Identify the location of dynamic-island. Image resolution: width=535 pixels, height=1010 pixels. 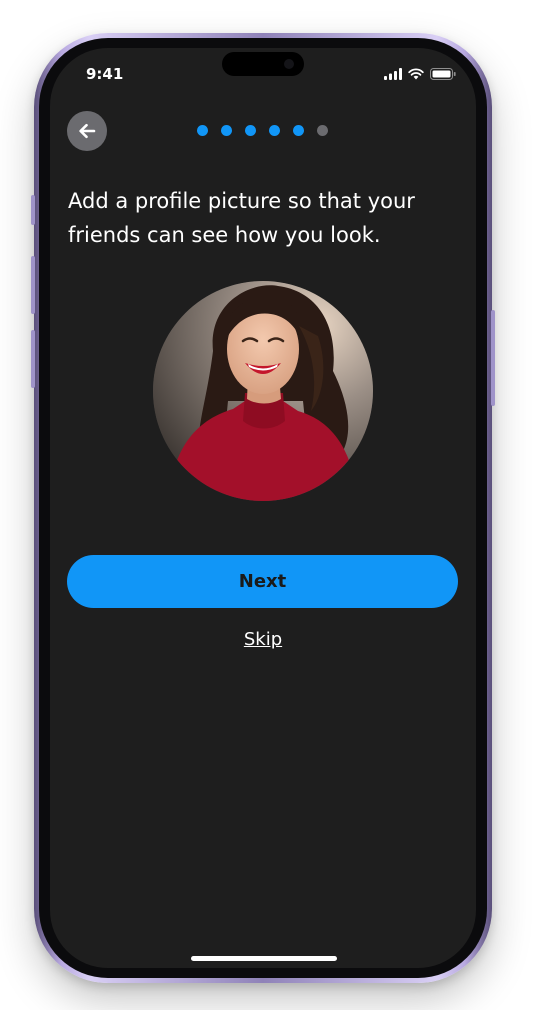
(263, 64).